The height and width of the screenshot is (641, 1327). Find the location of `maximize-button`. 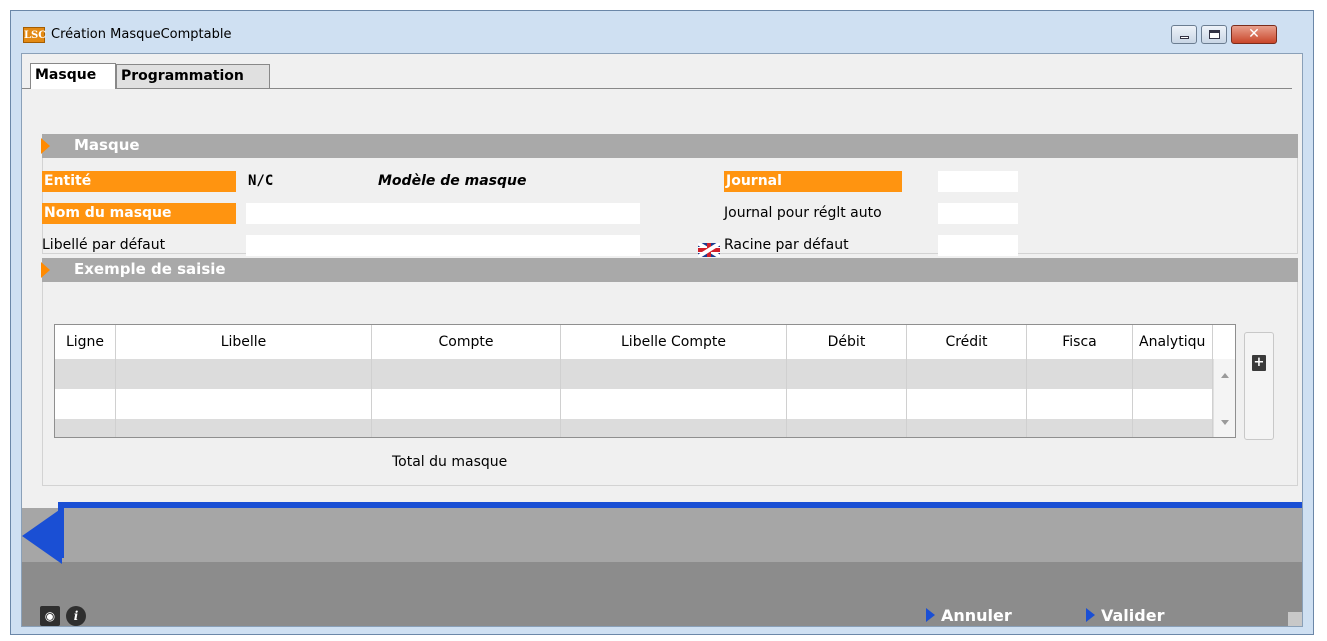

maximize-button is located at coordinates (1214, 34).